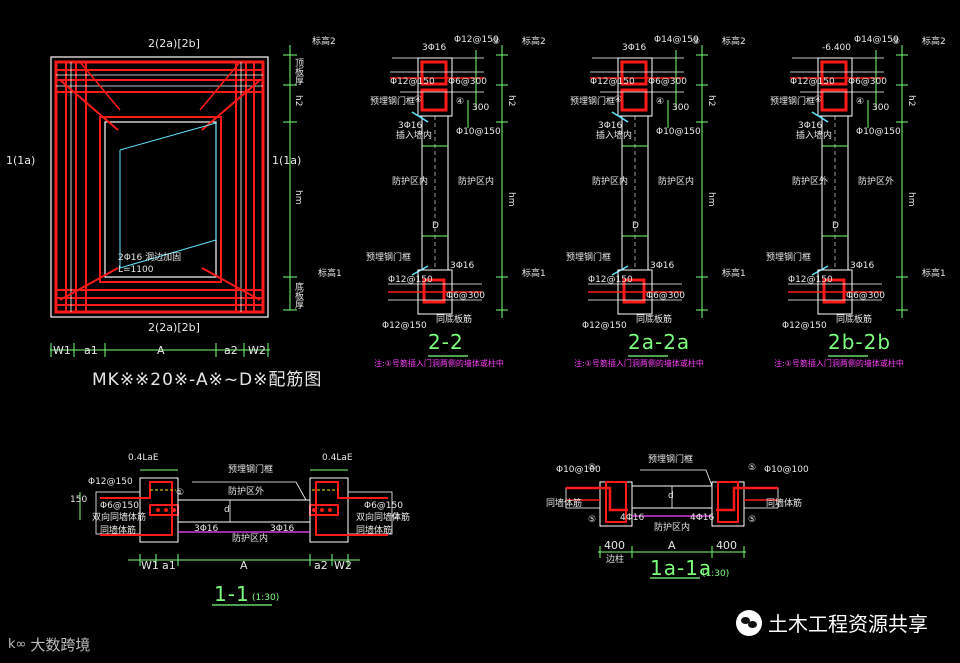  Describe the element at coordinates (848, 624) in the screenshot. I see `watermark-text: 土木工程资源共享` at that location.